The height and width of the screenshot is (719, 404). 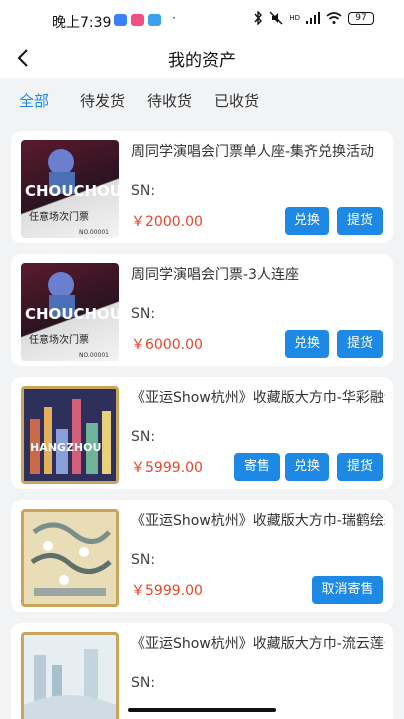 What do you see at coordinates (347, 590) in the screenshot?
I see `cancel-consign-button: 取消寄售` at bounding box center [347, 590].